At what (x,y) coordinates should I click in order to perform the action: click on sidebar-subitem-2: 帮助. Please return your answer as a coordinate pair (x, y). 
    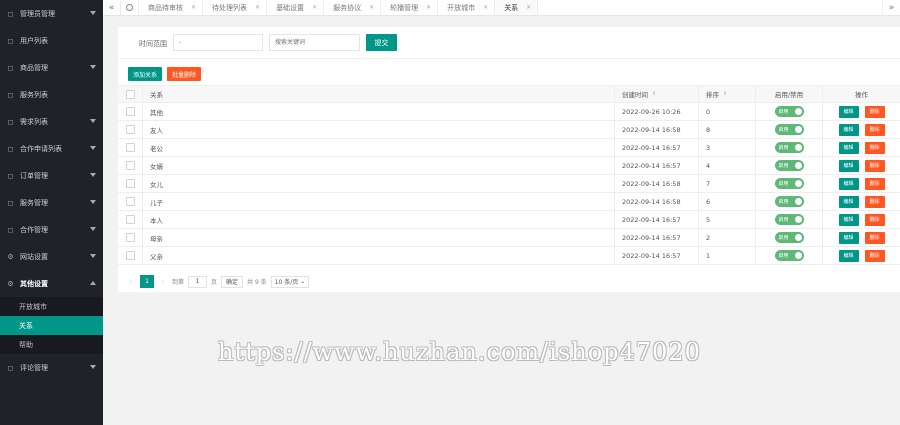
    Looking at the image, I should click on (51, 344).